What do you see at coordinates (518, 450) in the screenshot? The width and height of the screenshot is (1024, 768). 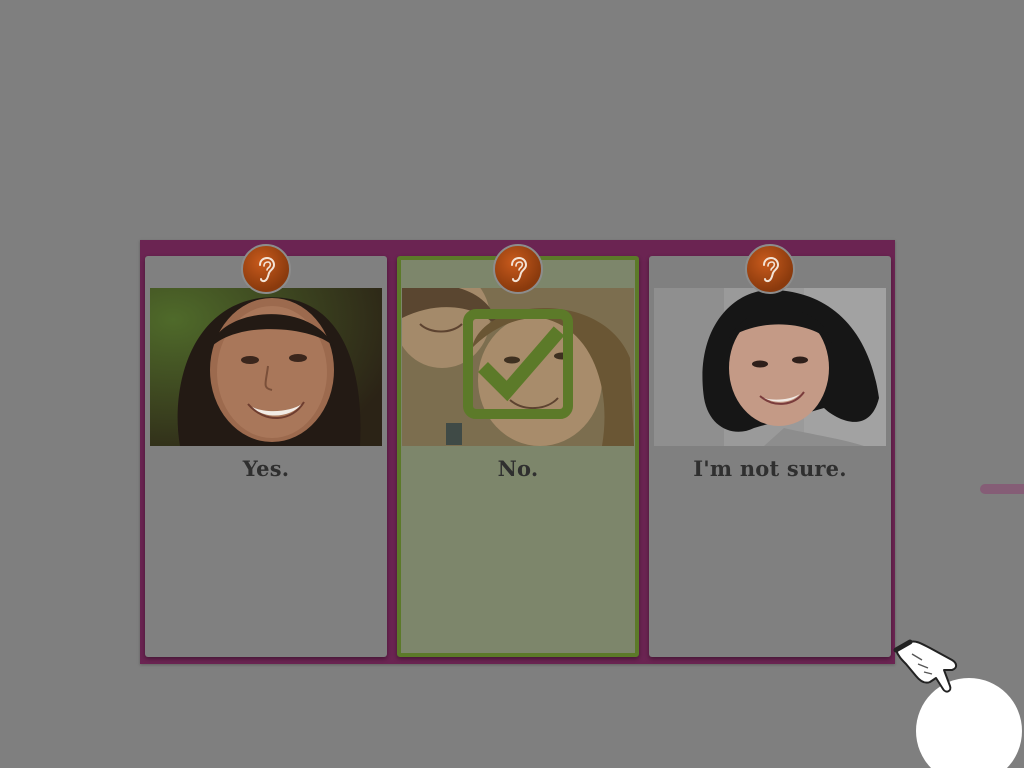 I see `answer-card-no: No.` at bounding box center [518, 450].